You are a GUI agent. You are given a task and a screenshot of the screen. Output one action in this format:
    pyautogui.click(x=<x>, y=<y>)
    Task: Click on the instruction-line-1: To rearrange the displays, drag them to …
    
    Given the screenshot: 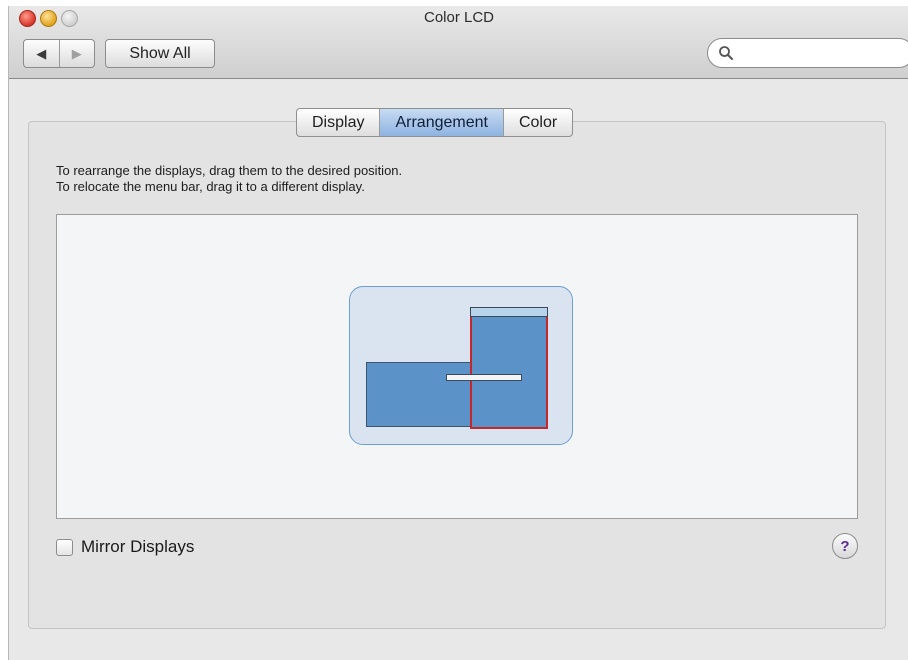 What is the action you would take?
    pyautogui.click(x=229, y=170)
    